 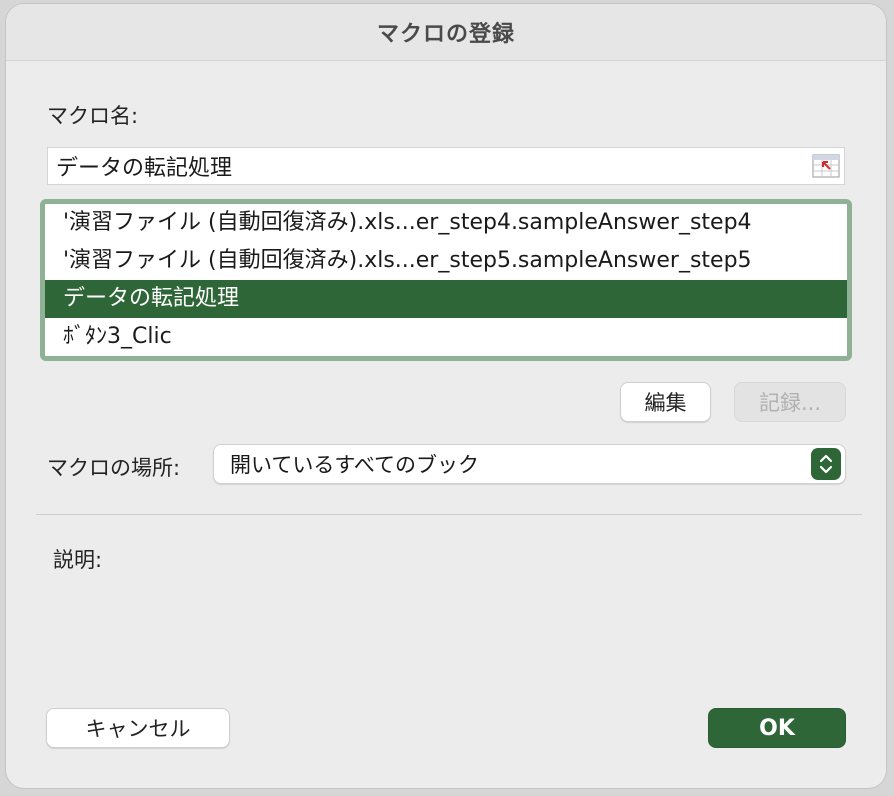 What do you see at coordinates (826, 166) in the screenshot?
I see `range-select-icon` at bounding box center [826, 166].